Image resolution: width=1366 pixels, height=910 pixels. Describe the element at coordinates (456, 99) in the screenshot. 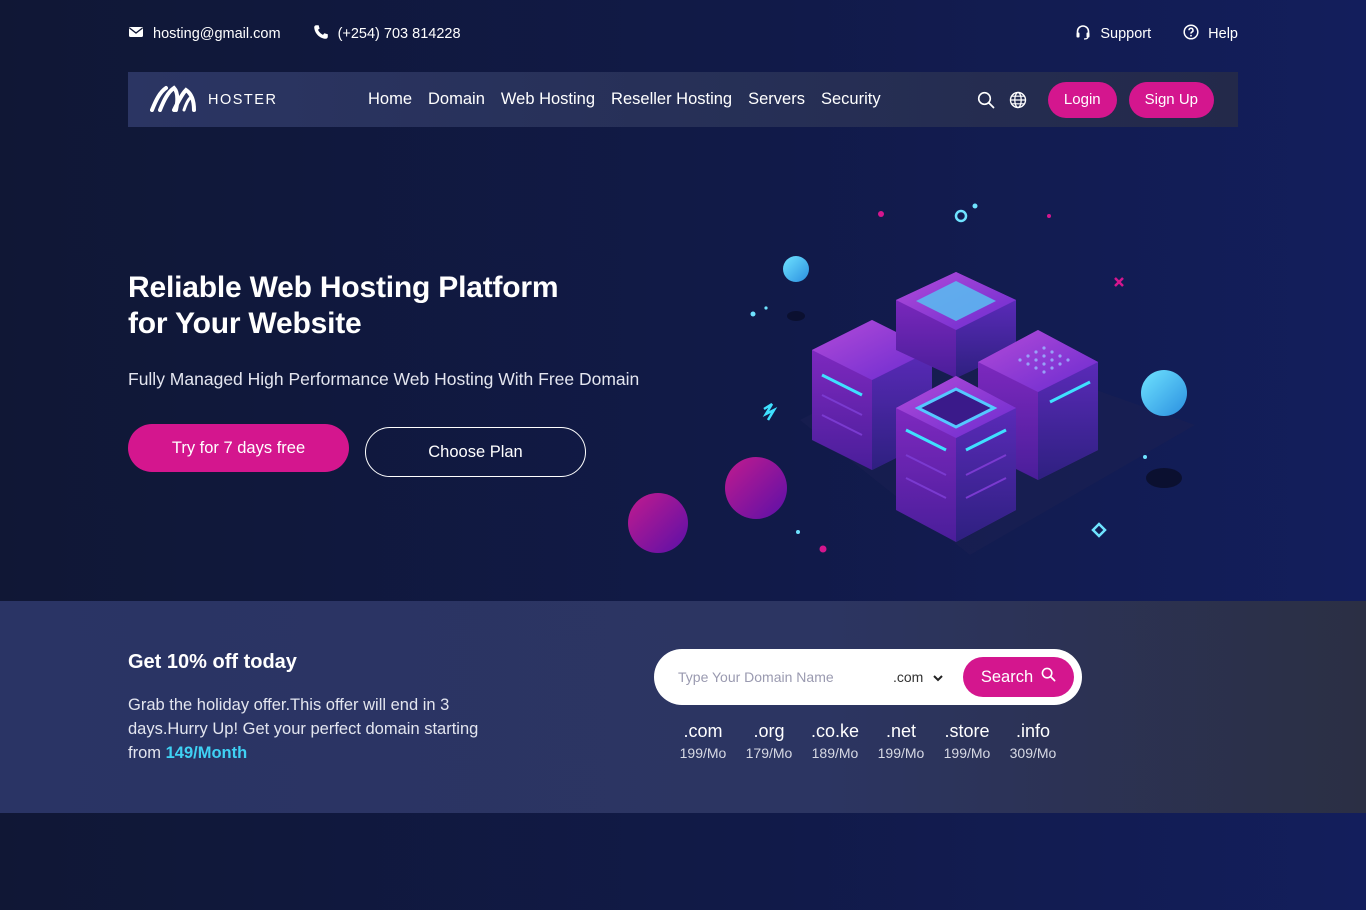

I see `nav-link-domain: Domain` at that location.